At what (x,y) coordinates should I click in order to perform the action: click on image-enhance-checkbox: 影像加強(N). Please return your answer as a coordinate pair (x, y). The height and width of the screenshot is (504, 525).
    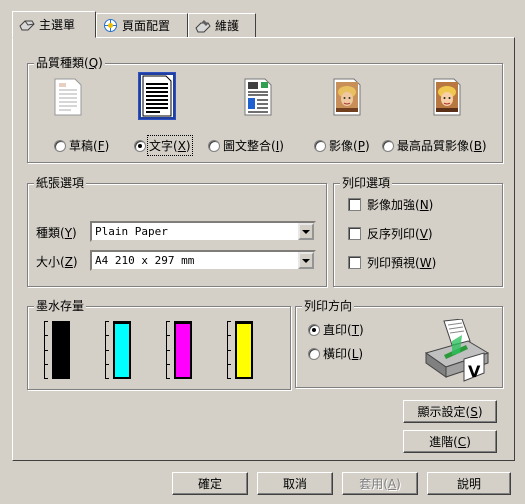
    Looking at the image, I should click on (390, 204).